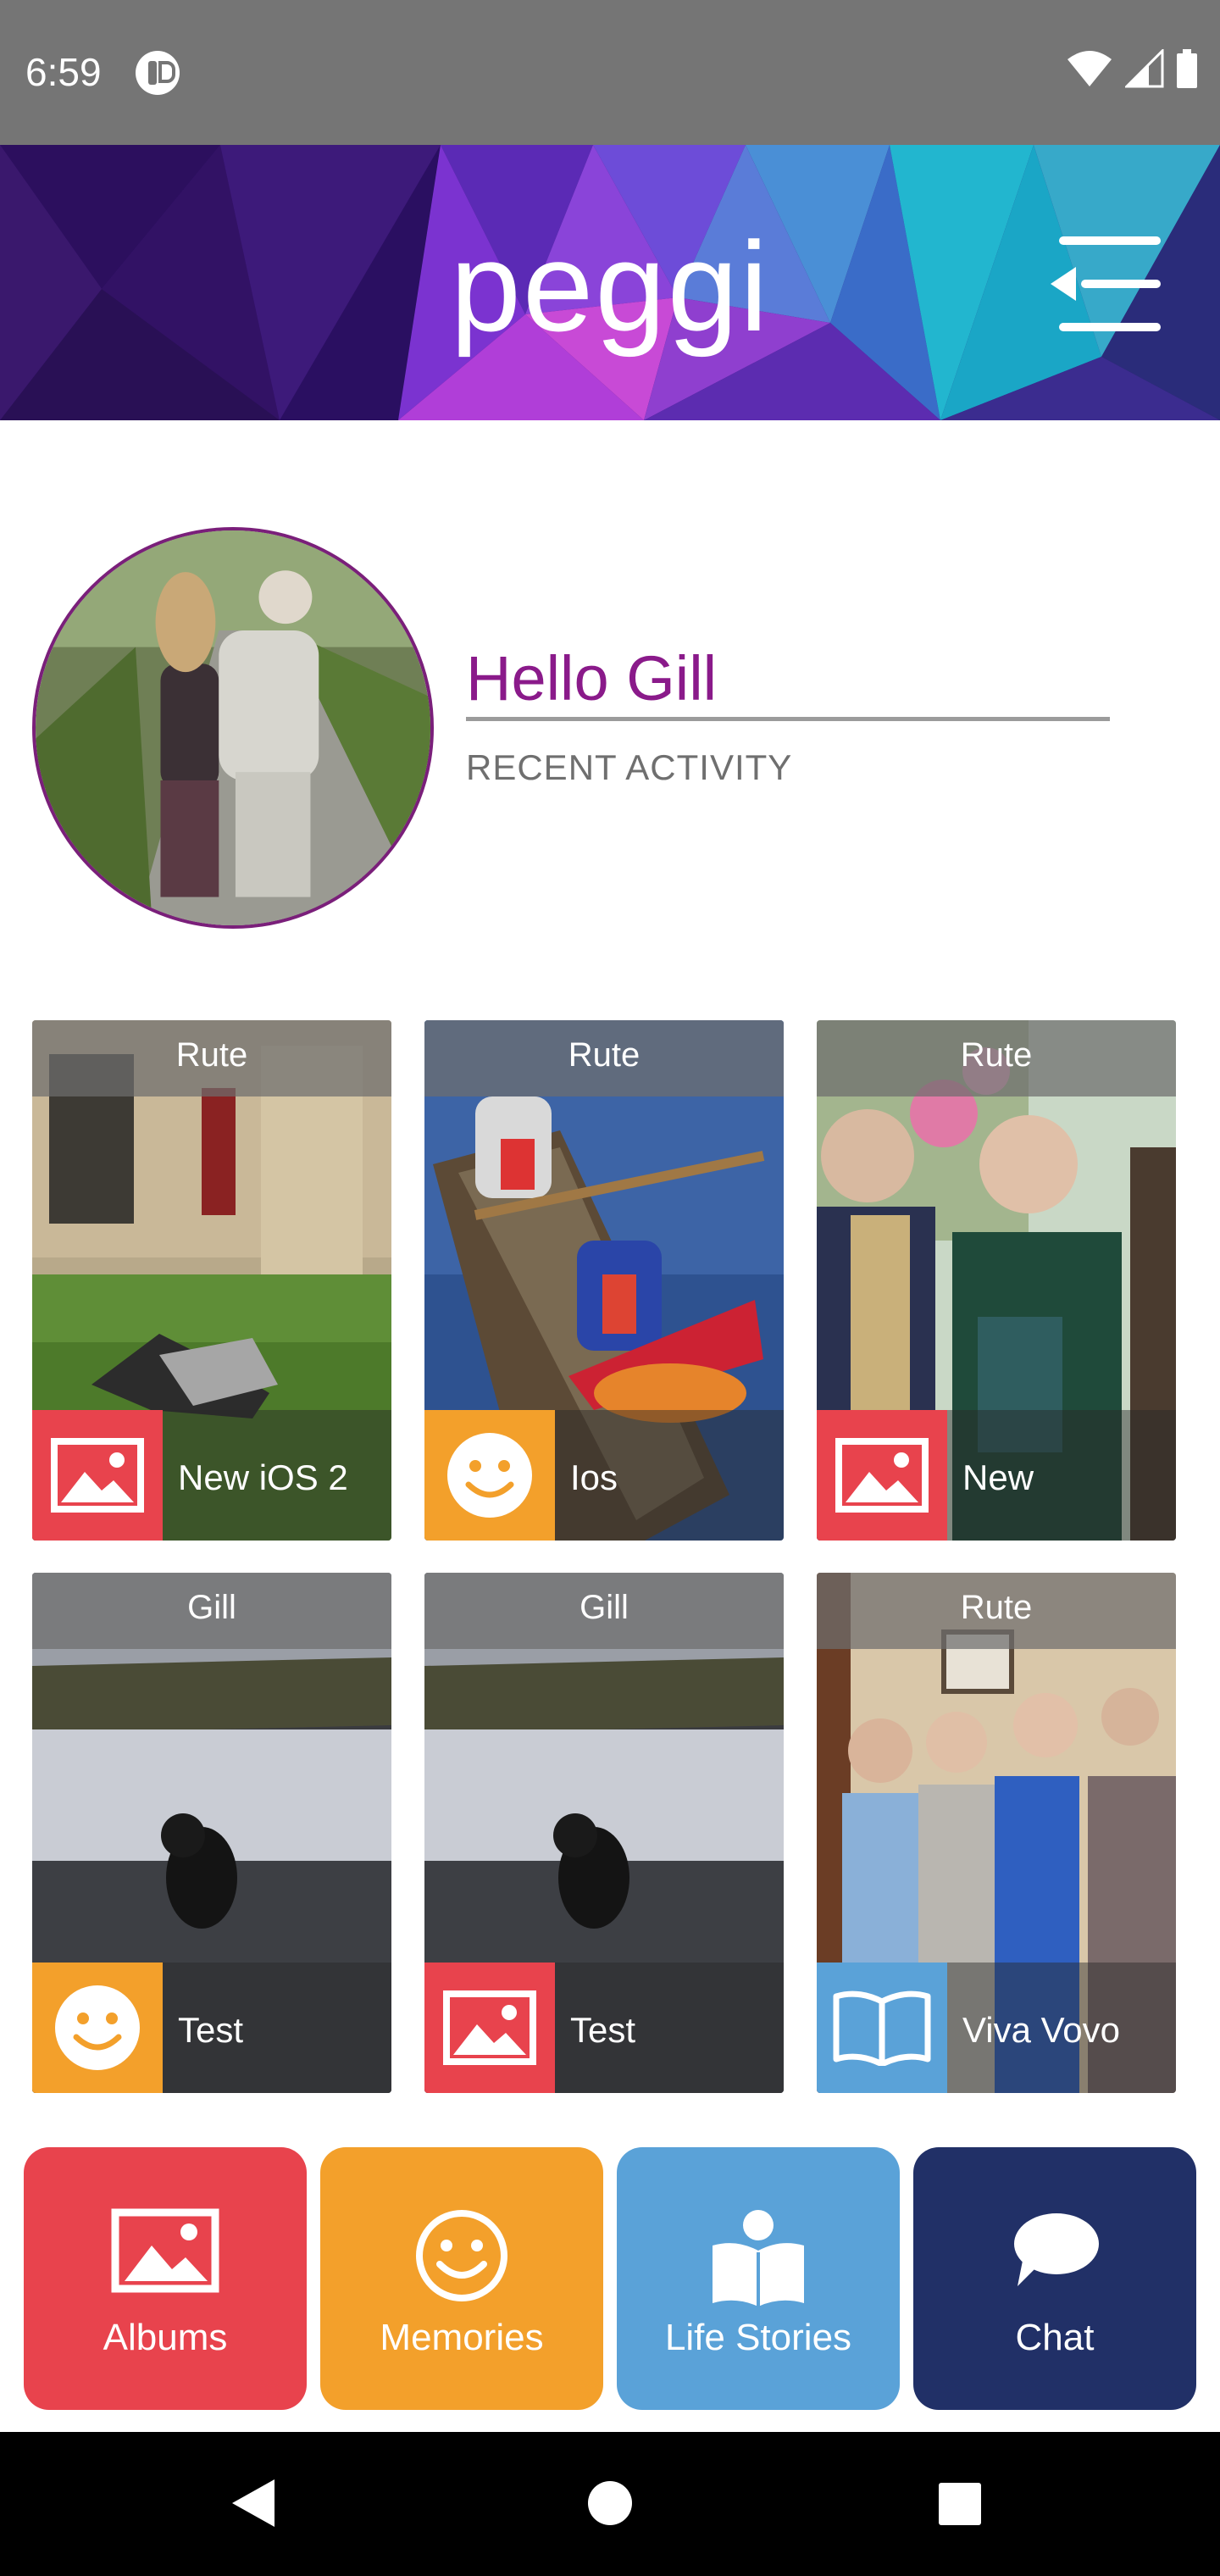  I want to click on wifi-icon, so click(1090, 68).